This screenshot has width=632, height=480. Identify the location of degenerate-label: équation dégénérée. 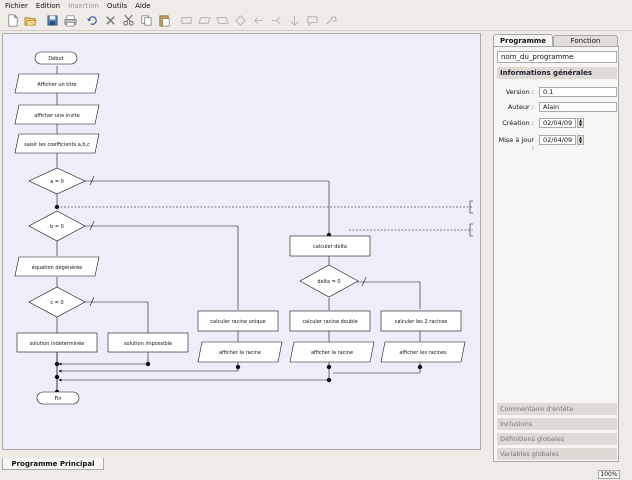
(57, 267).